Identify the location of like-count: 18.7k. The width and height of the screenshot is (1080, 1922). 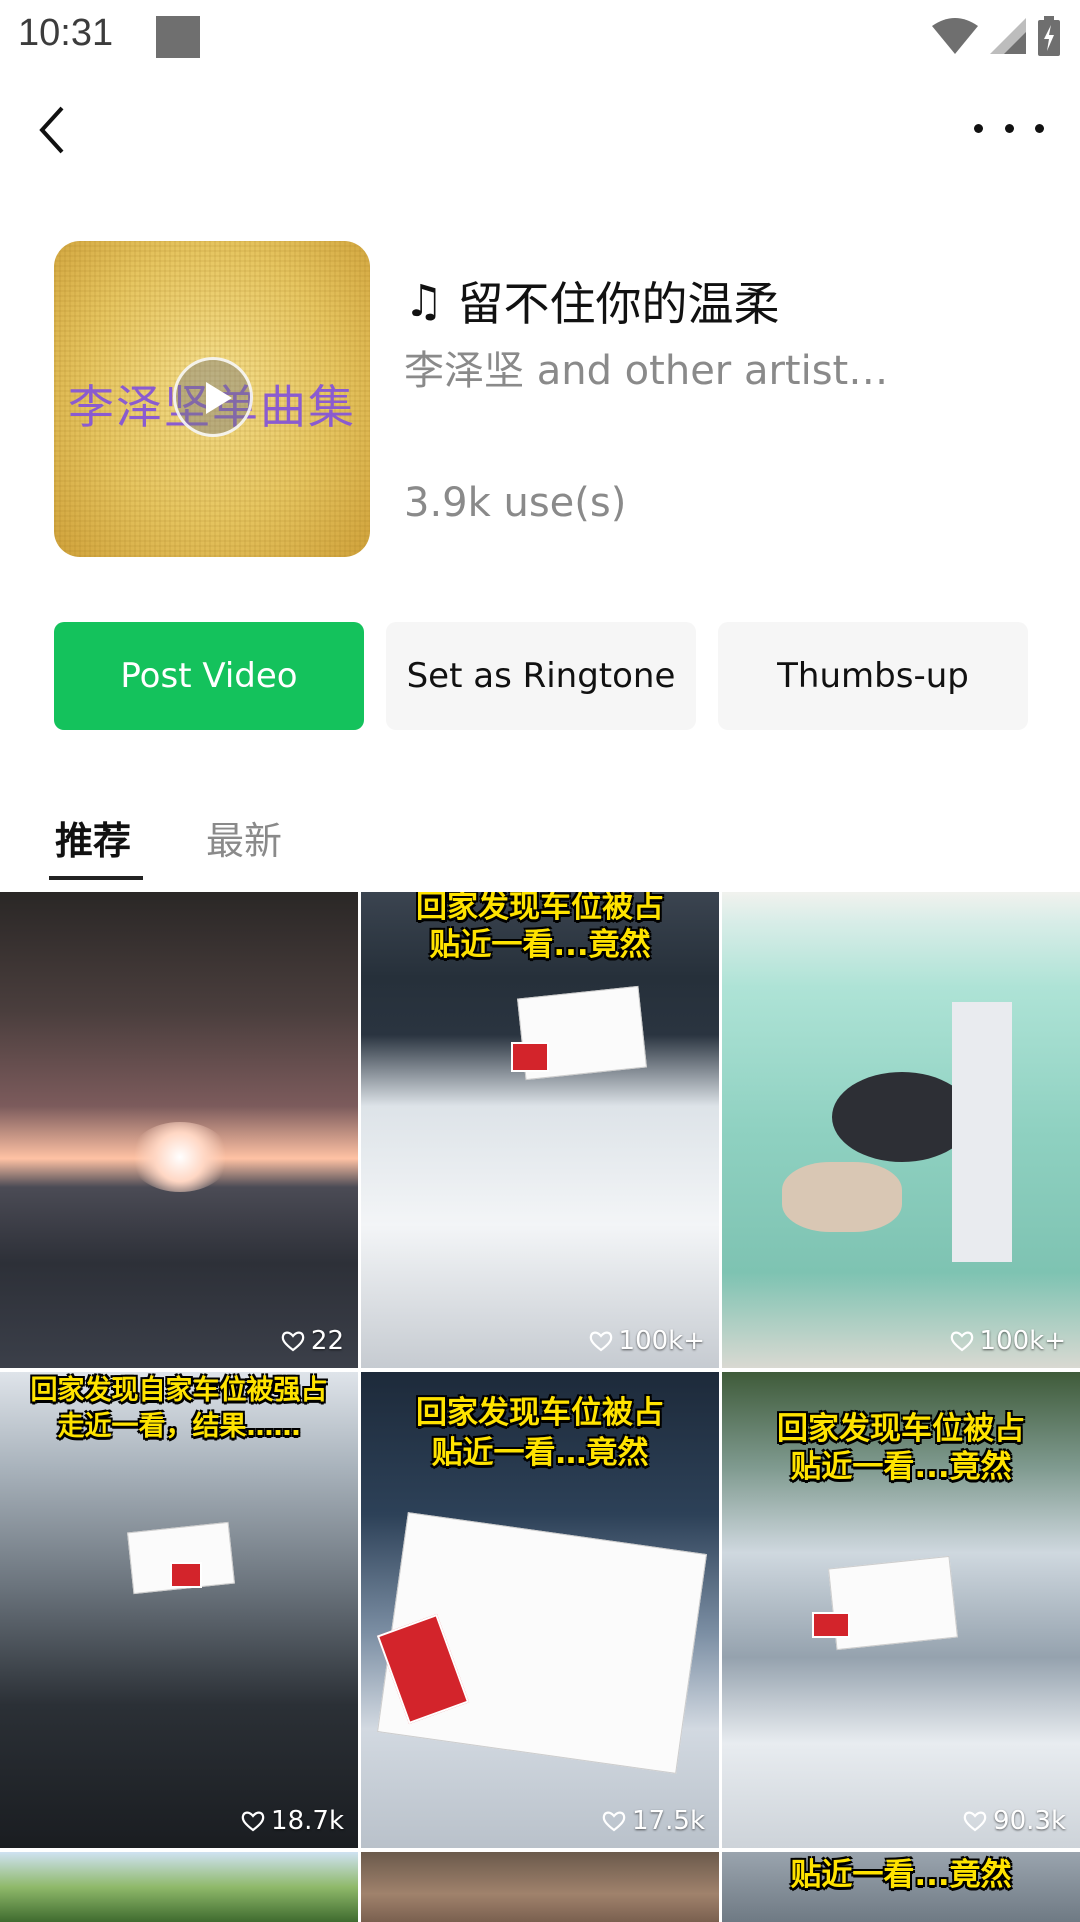
(292, 1821).